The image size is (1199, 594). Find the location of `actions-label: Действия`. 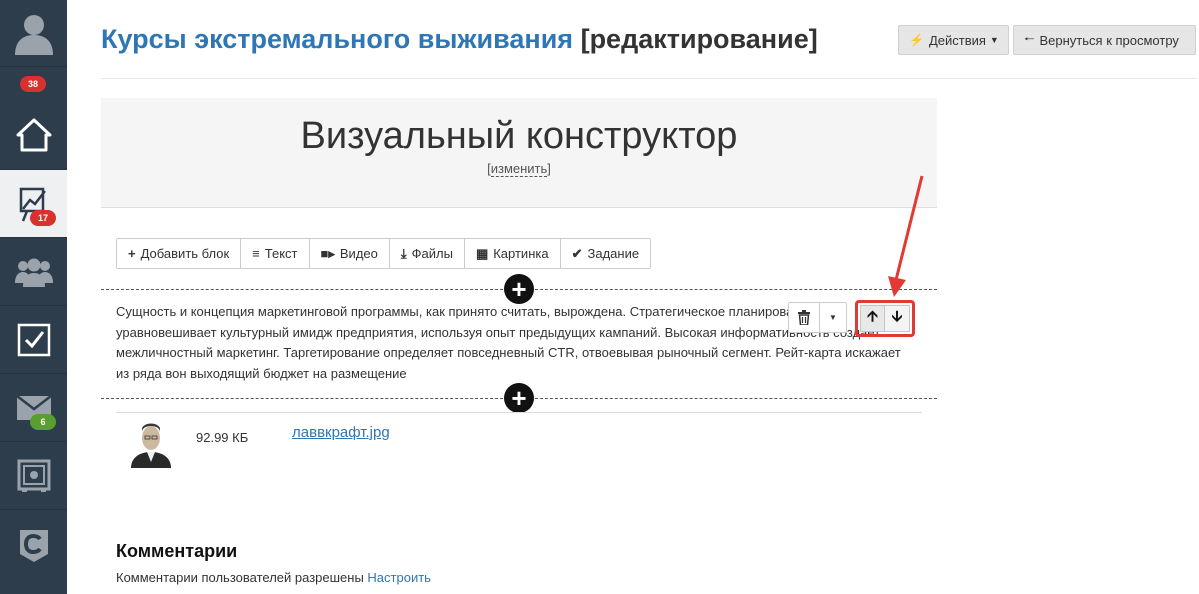

actions-label: Действия is located at coordinates (957, 40).